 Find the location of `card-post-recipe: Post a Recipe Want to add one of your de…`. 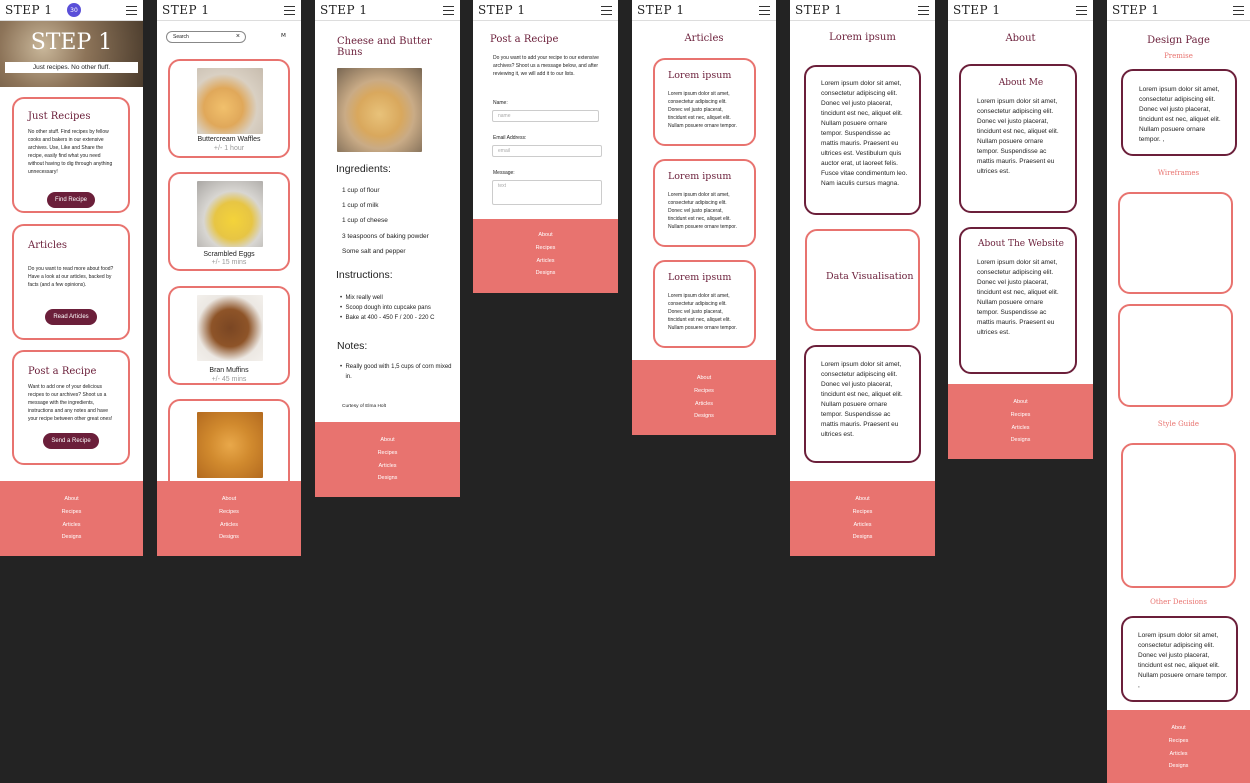

card-post-recipe: Post a Recipe Want to add one of your de… is located at coordinates (71, 407).